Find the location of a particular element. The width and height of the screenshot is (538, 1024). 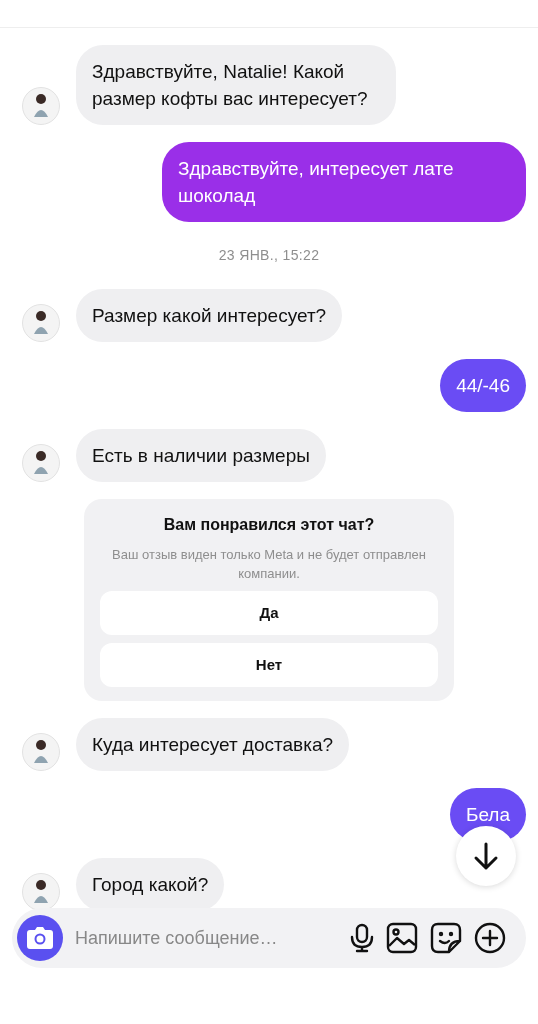

message-bubble: Здравствуйте, Natalie! Какой размер кофты вас интересует? is located at coordinates (236, 85).